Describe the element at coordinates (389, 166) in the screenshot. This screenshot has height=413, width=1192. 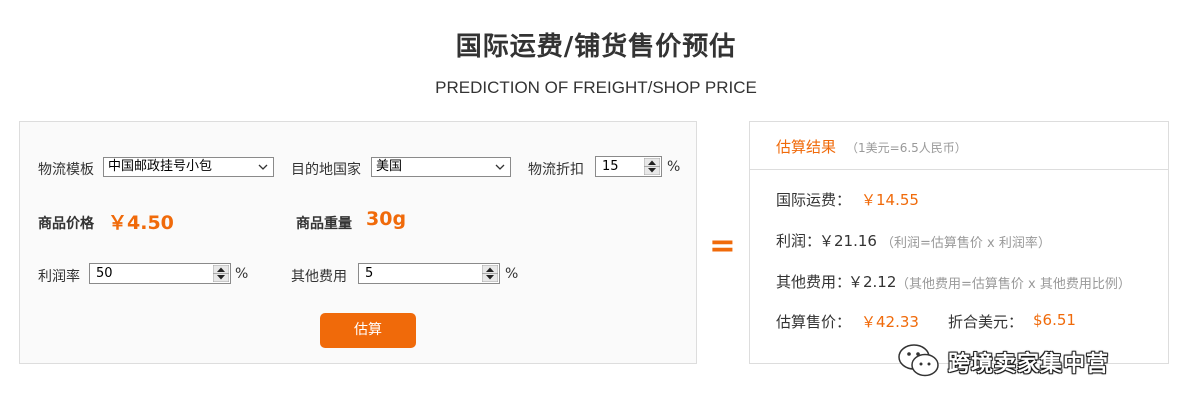
I see `destination-value: 美国` at that location.